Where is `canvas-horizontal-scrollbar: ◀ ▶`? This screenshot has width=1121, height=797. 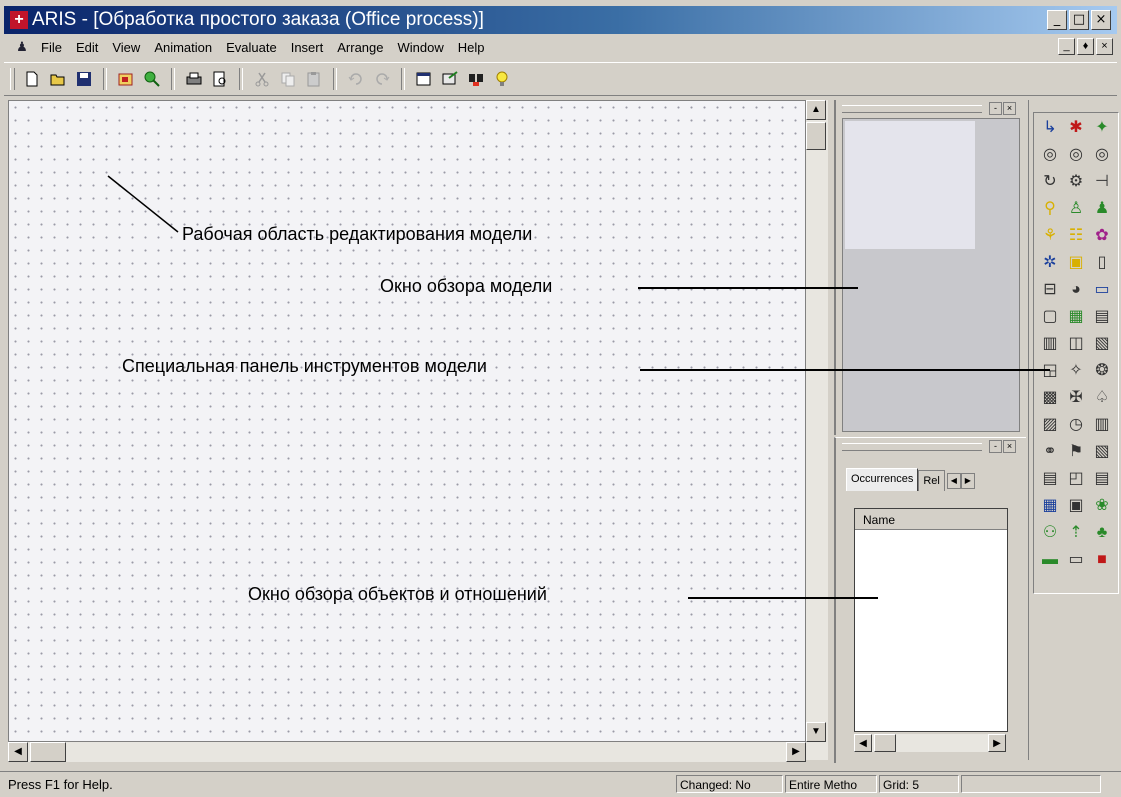 canvas-horizontal-scrollbar: ◀ ▶ is located at coordinates (407, 752).